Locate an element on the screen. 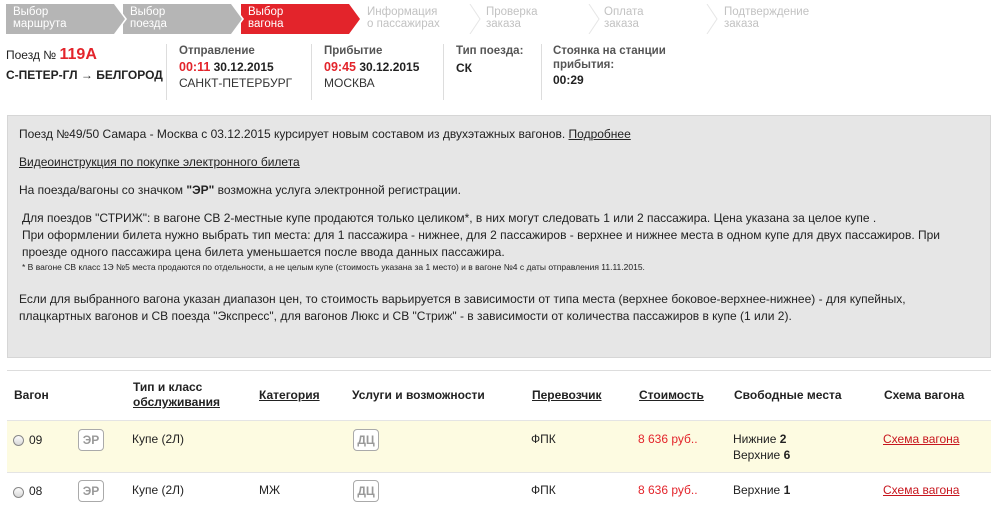 The image size is (993, 526). departure-label: Отправление is located at coordinates (217, 51).